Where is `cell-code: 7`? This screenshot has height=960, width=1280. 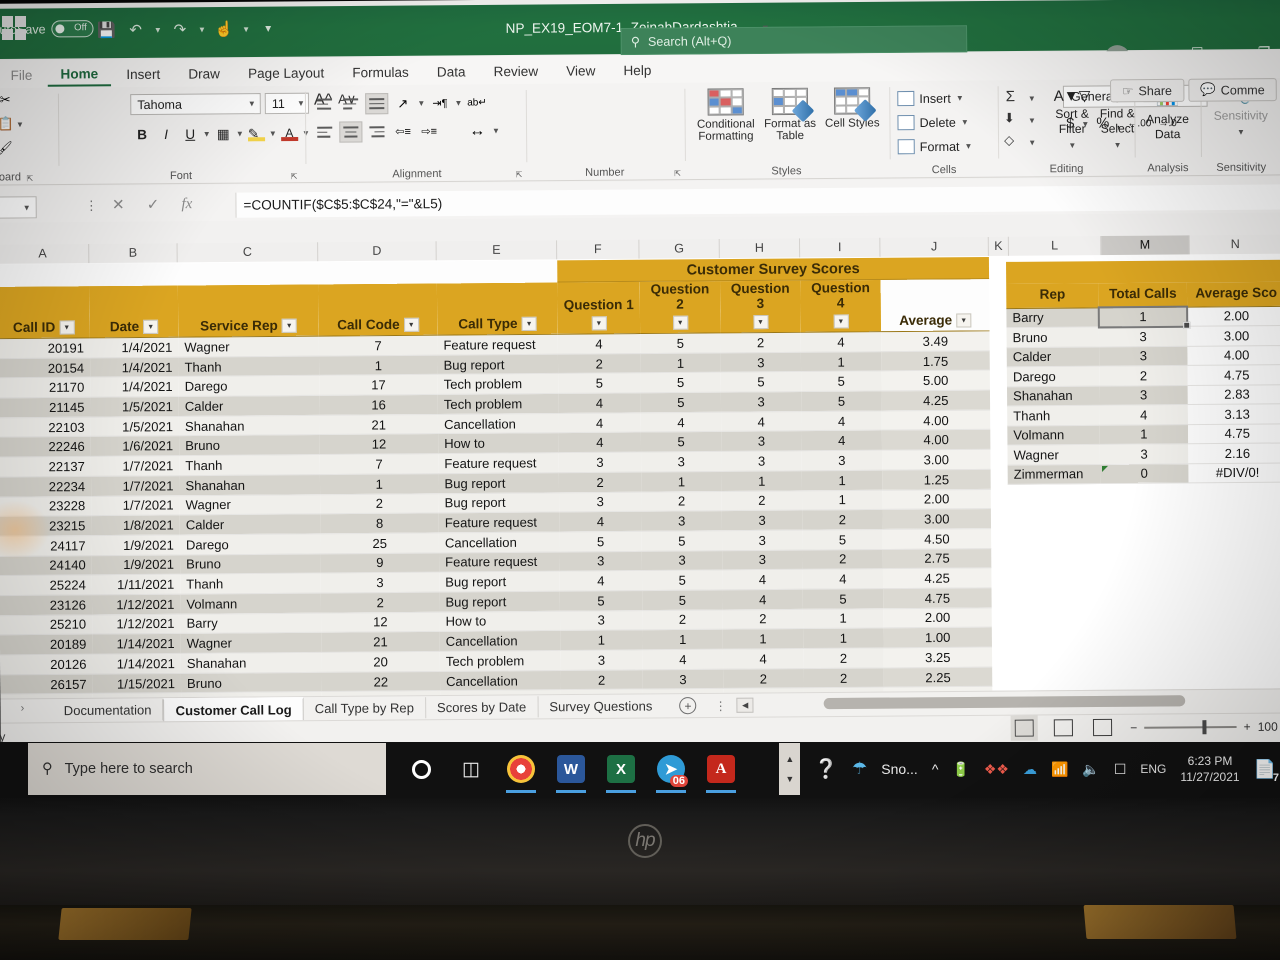 cell-code: 7 is located at coordinates (379, 464).